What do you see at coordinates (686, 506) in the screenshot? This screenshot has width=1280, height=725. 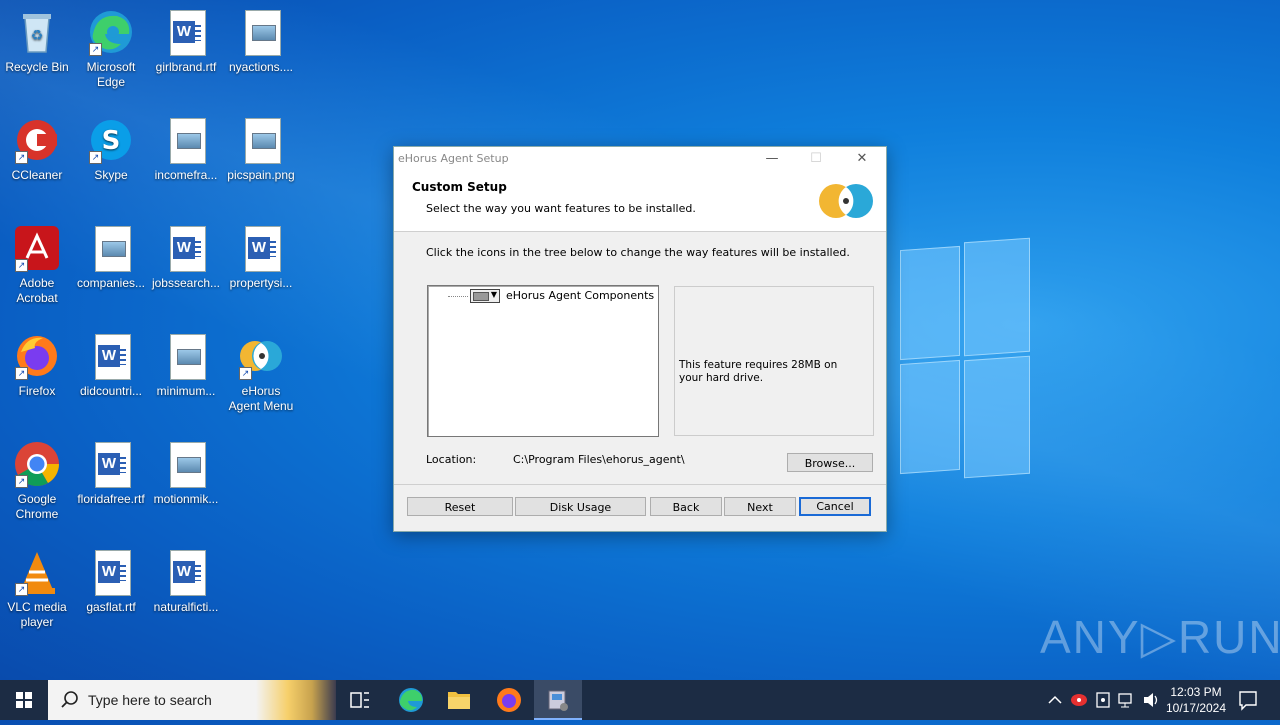 I see `back-button: Back` at bounding box center [686, 506].